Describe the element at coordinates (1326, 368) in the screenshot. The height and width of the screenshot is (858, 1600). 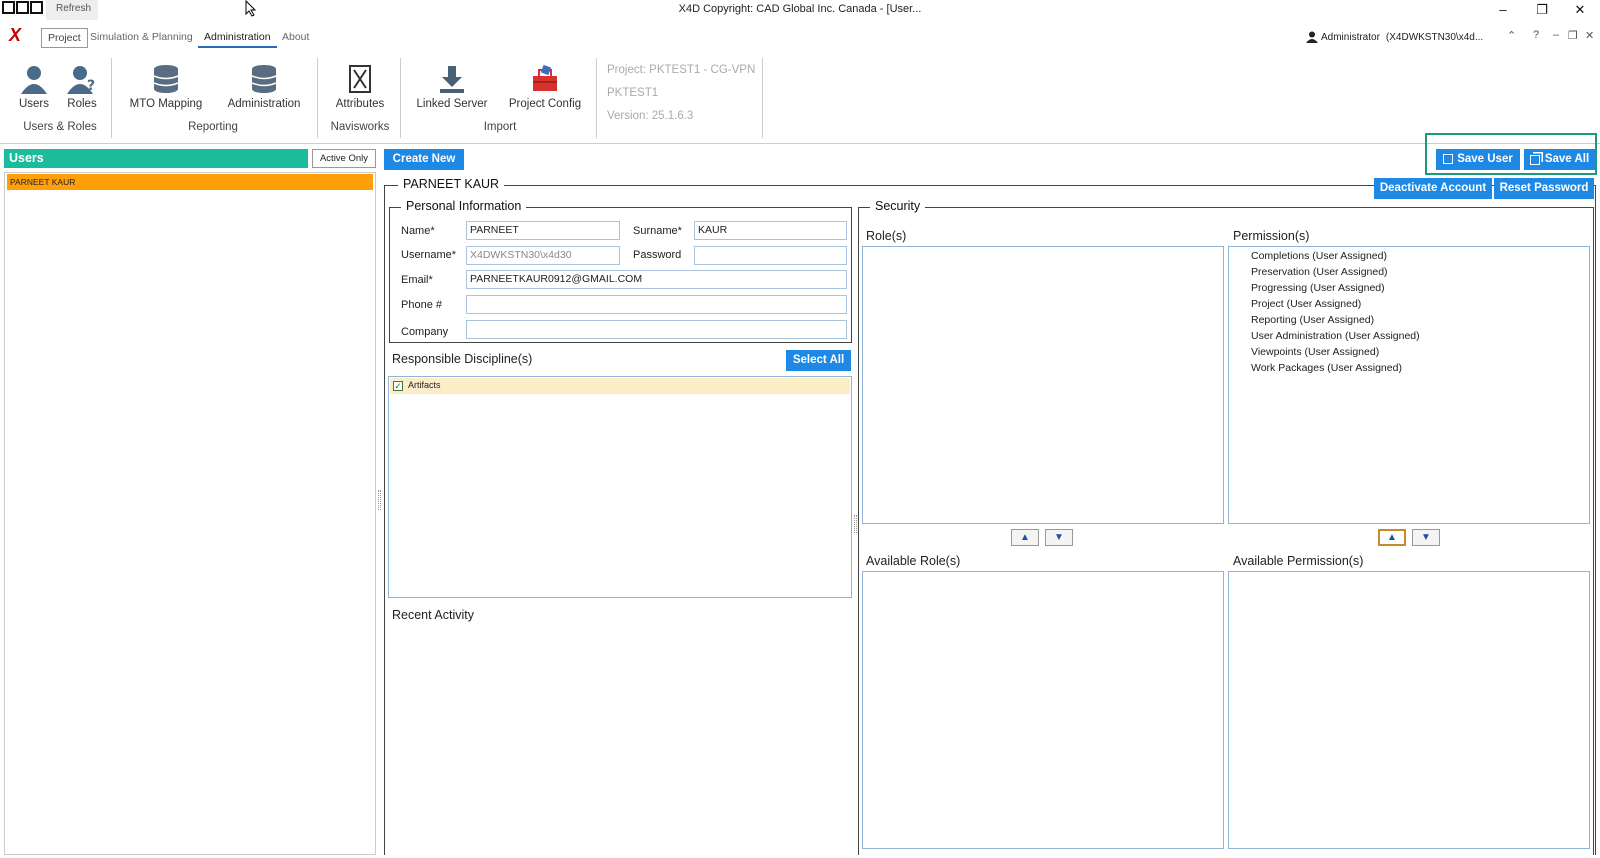
I see `list-item: Work Packages (User Assigned)` at that location.